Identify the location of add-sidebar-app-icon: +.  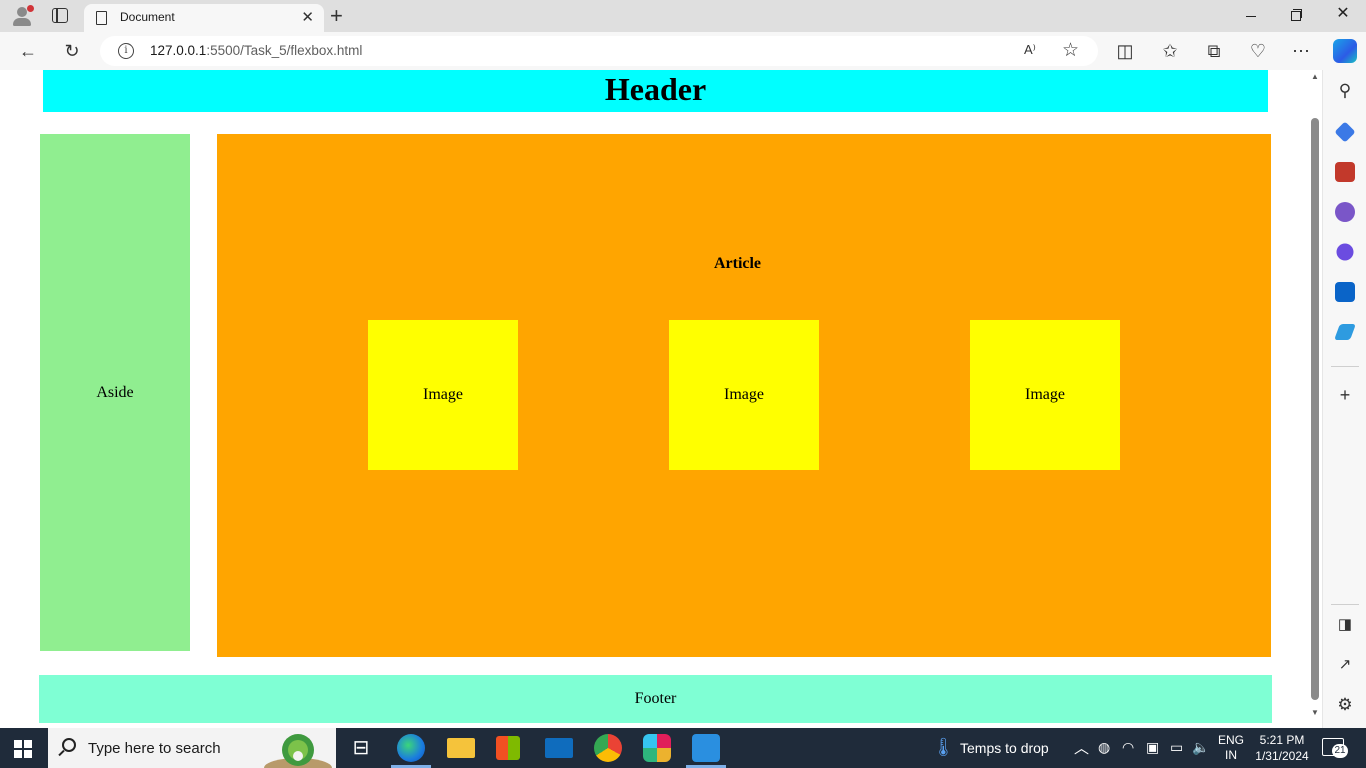
(1345, 395).